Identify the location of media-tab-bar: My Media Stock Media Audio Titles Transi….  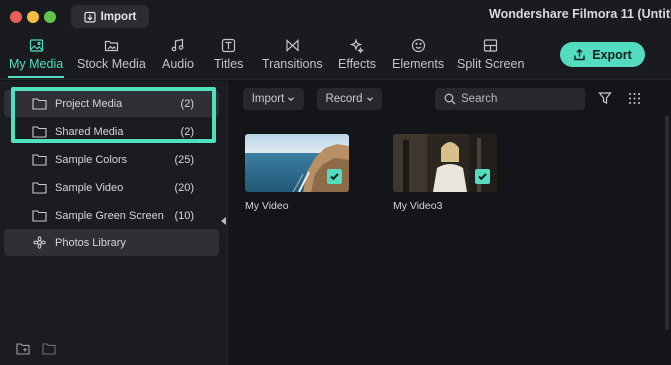
(335, 56).